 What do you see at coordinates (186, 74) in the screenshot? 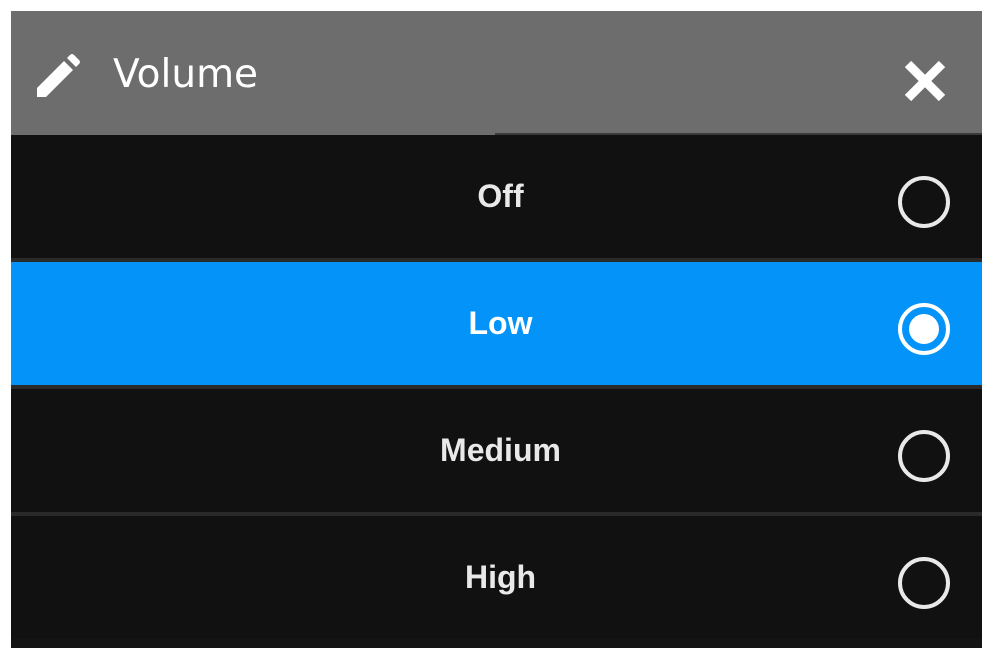
I see `dialog-title: Volume` at bounding box center [186, 74].